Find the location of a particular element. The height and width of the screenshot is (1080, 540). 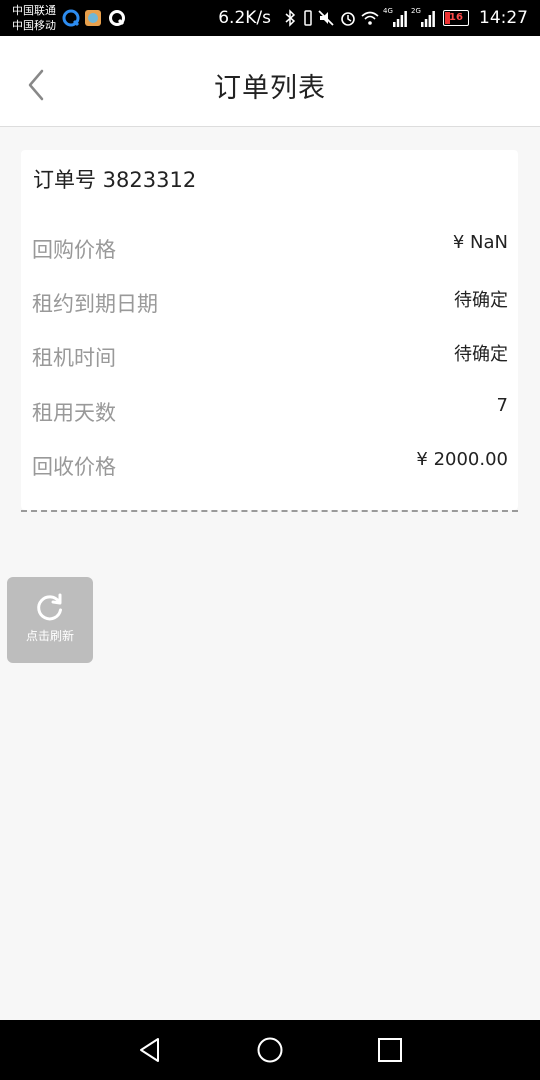

order-row-buyback-price: 回购价格 ¥ NaN is located at coordinates (270, 248).